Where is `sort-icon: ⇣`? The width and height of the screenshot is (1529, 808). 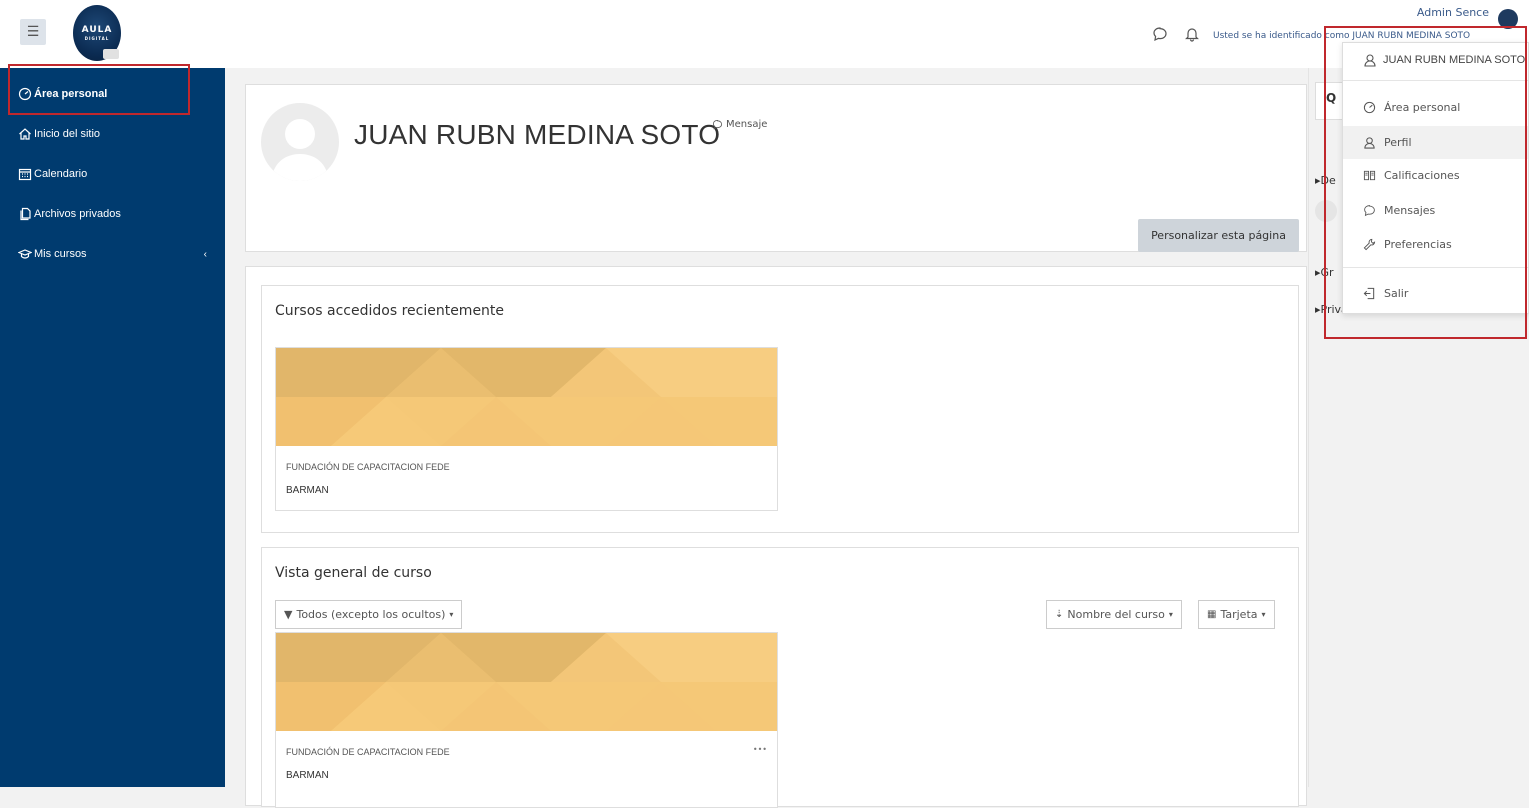 sort-icon: ⇣ is located at coordinates (1059, 614).